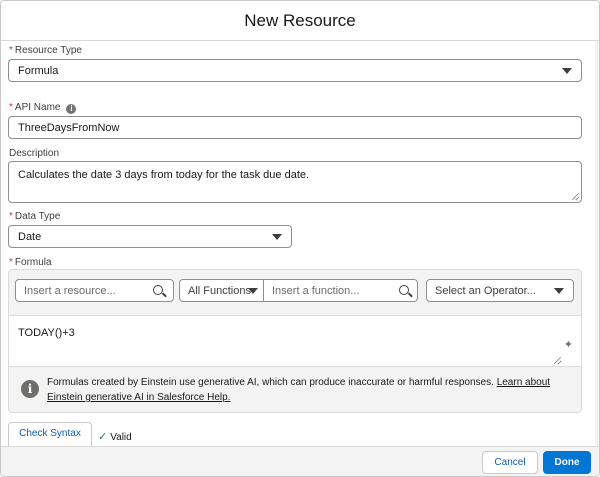  What do you see at coordinates (69, 127) in the screenshot?
I see `api-name-value: ThreeDaysFromNow` at bounding box center [69, 127].